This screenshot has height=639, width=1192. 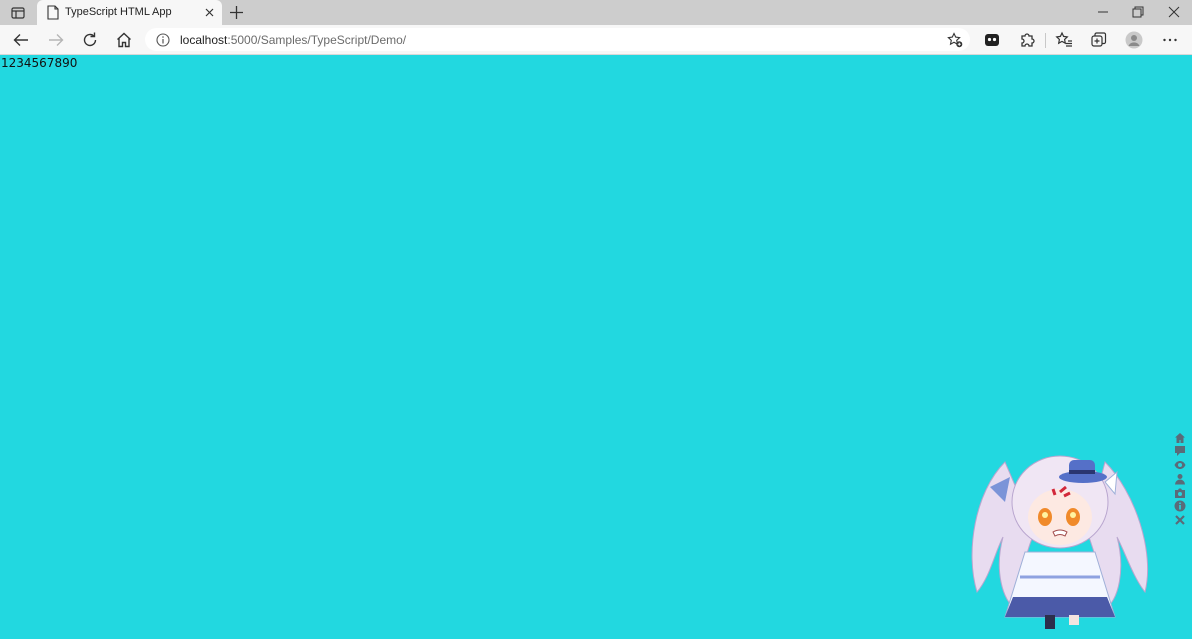 I want to click on restore-icon, so click(x=1138, y=12).